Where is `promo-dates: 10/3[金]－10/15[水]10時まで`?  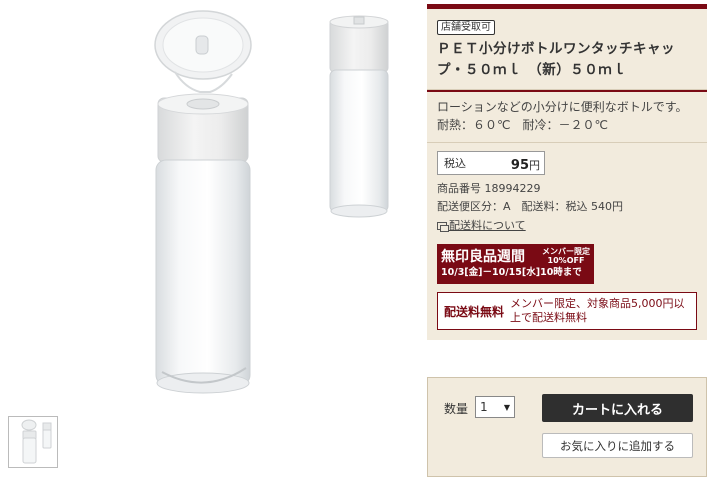 promo-dates: 10/3[金]－10/15[水]10時まで is located at coordinates (511, 272).